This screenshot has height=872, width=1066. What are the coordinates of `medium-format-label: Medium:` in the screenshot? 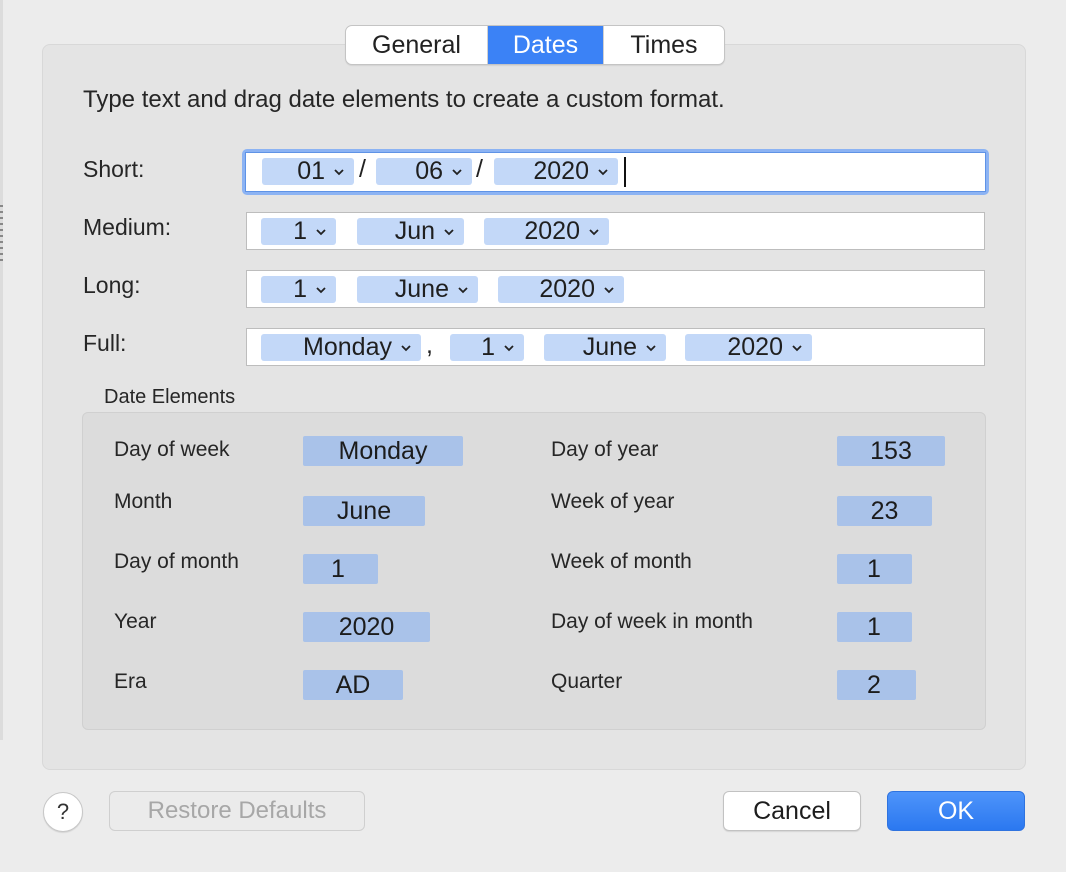 It's located at (127, 227).